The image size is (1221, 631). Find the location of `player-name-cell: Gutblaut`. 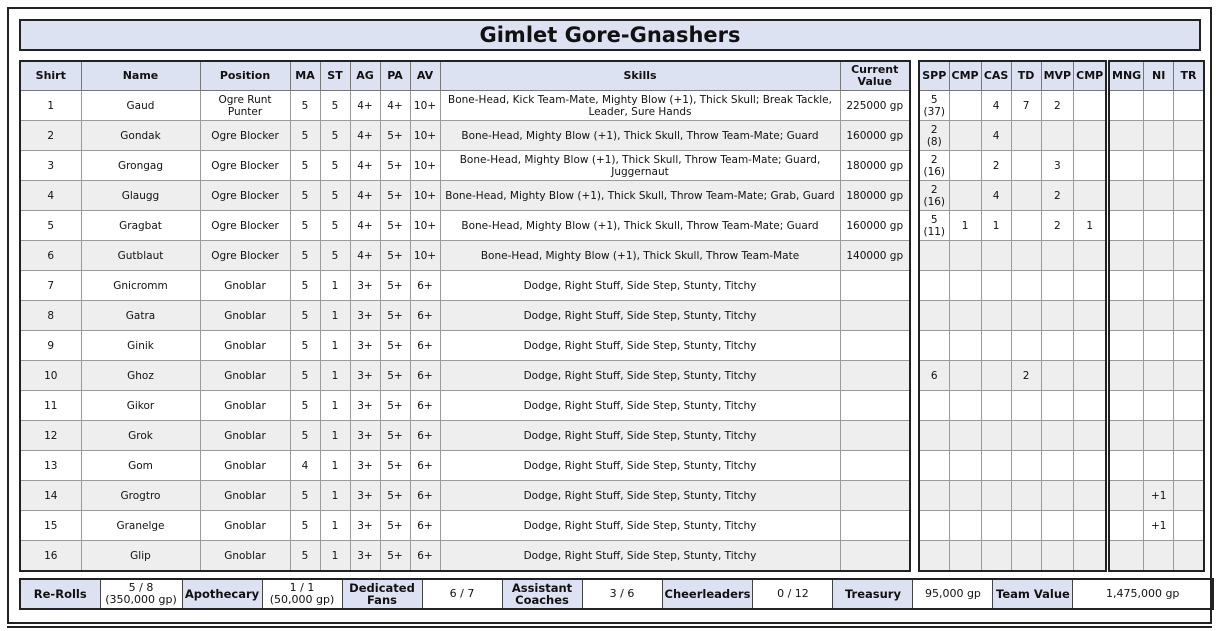

player-name-cell: Gutblaut is located at coordinates (140, 255).